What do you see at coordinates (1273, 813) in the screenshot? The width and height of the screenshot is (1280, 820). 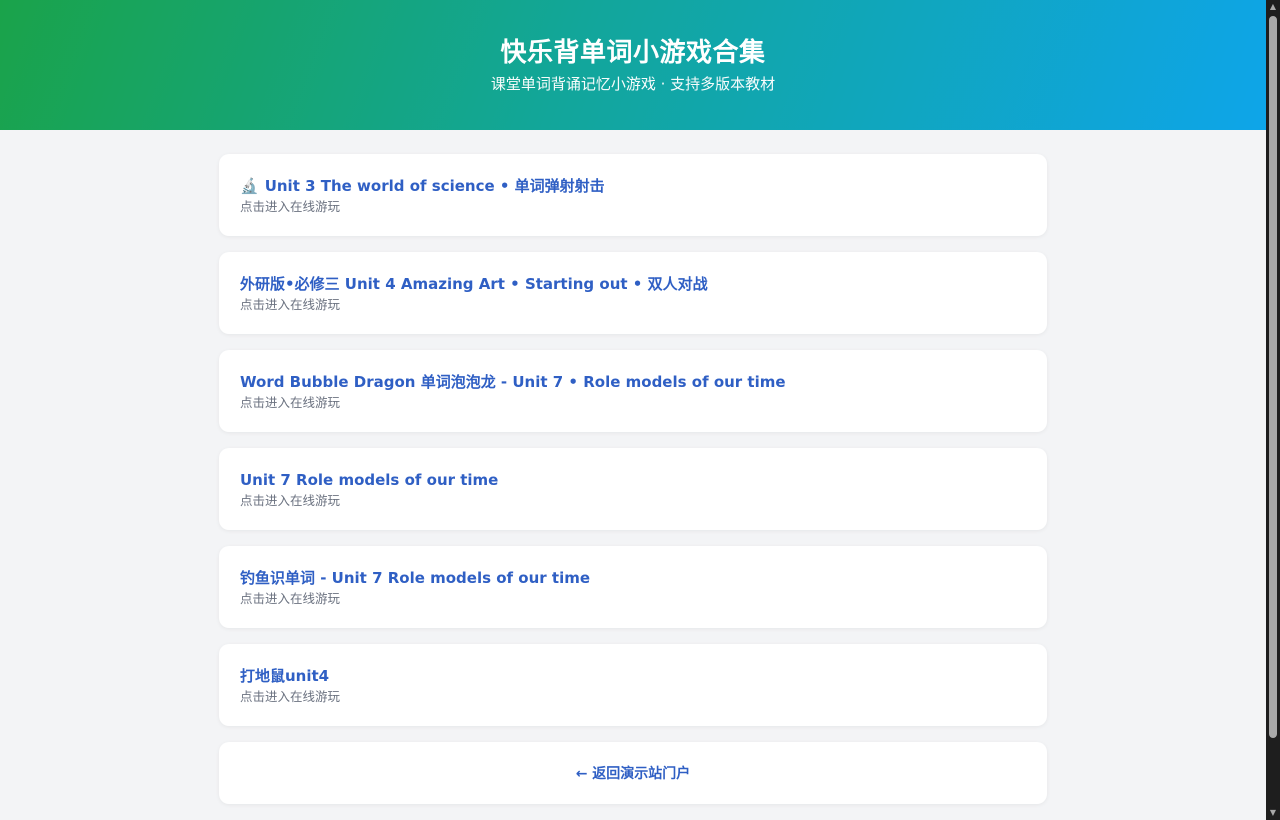 I see `scroll-down-arrow-icon: ▼` at bounding box center [1273, 813].